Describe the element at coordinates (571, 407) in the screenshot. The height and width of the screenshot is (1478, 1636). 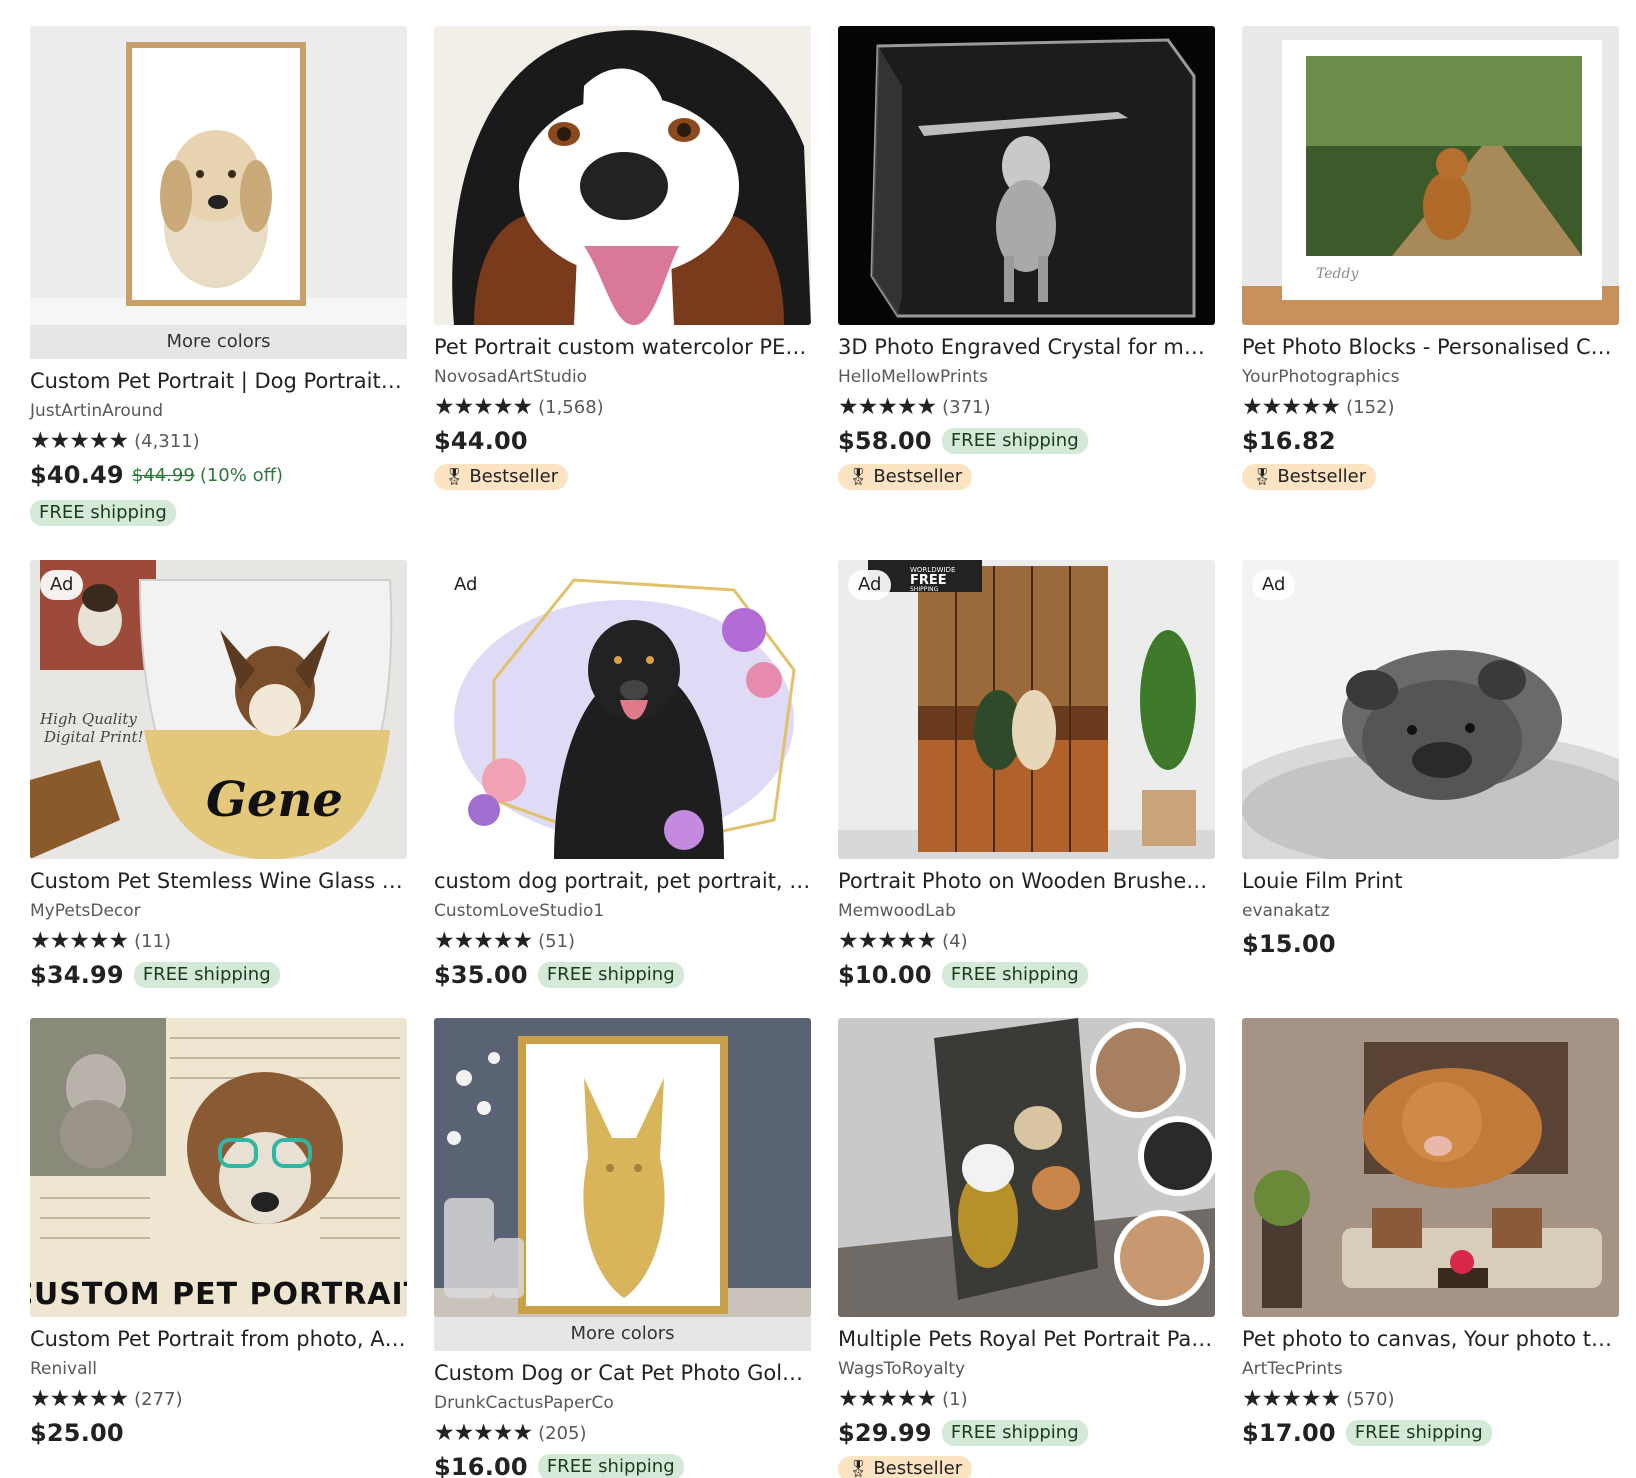
I see `review-count: (1,568)` at that location.